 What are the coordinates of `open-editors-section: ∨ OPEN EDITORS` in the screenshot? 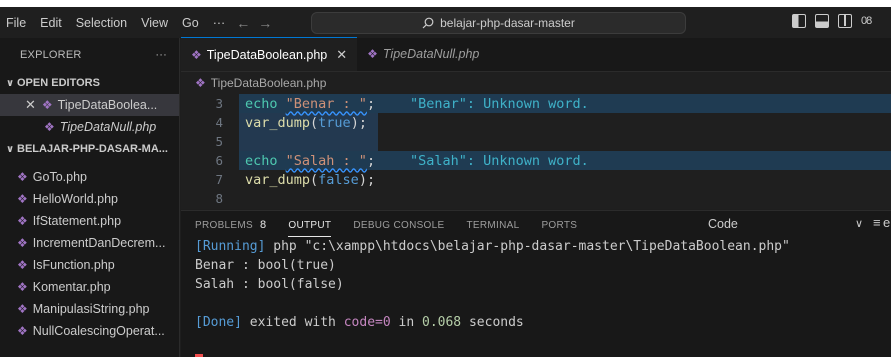 It's located at (89, 83).